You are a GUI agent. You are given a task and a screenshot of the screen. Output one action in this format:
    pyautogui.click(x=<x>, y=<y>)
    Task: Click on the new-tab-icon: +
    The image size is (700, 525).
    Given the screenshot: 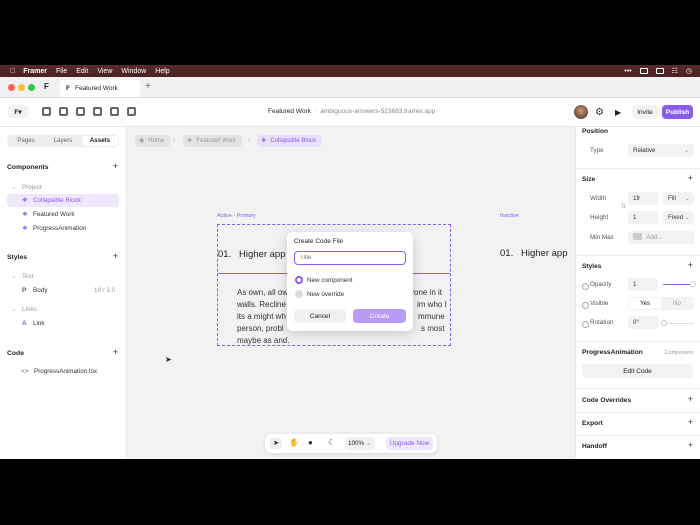 What is the action you would take?
    pyautogui.click(x=148, y=86)
    